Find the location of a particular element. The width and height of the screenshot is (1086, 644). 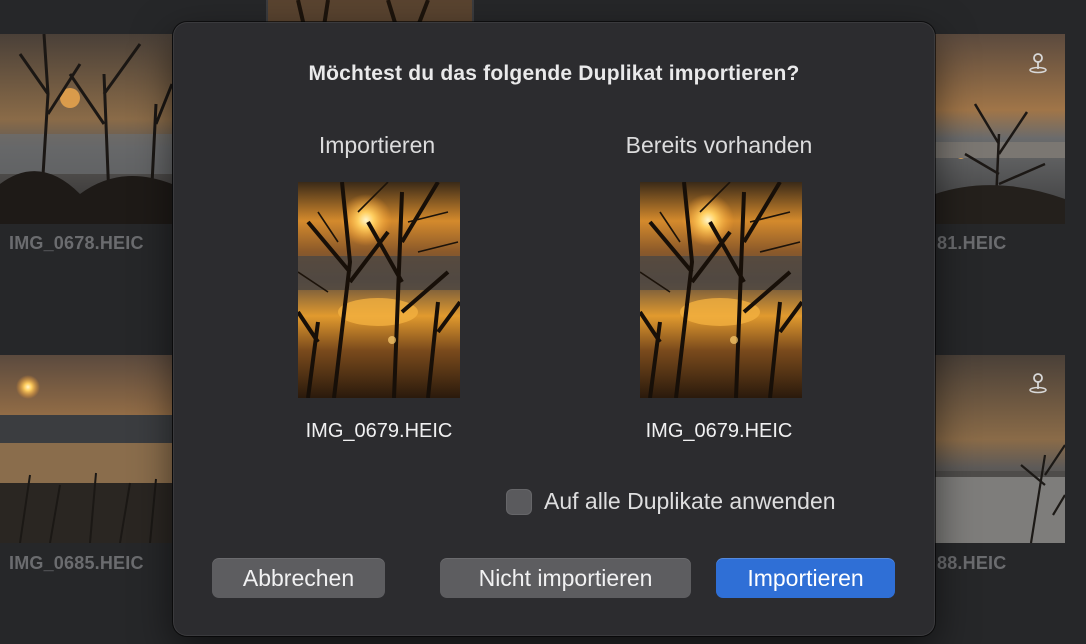

grid-filename: 88.HEIC is located at coordinates (972, 563).